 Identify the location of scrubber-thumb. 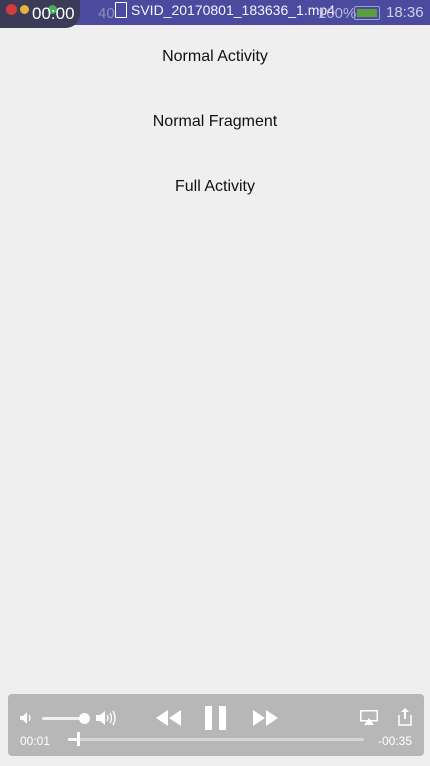
(78, 739).